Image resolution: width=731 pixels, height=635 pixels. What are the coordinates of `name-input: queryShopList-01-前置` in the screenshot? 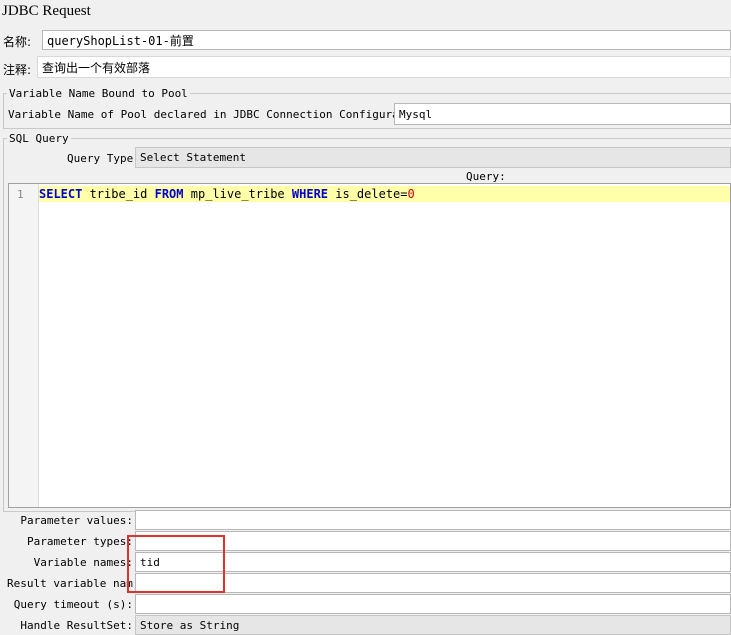 It's located at (386, 40).